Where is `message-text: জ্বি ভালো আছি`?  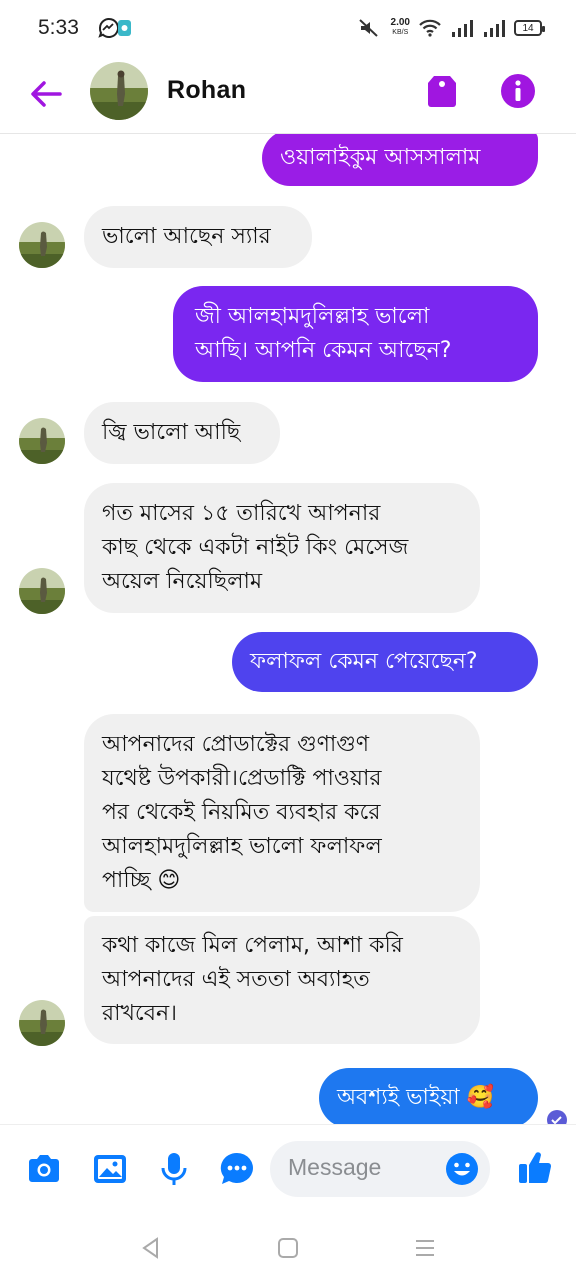 message-text: জ্বি ভালো আছি is located at coordinates (171, 432).